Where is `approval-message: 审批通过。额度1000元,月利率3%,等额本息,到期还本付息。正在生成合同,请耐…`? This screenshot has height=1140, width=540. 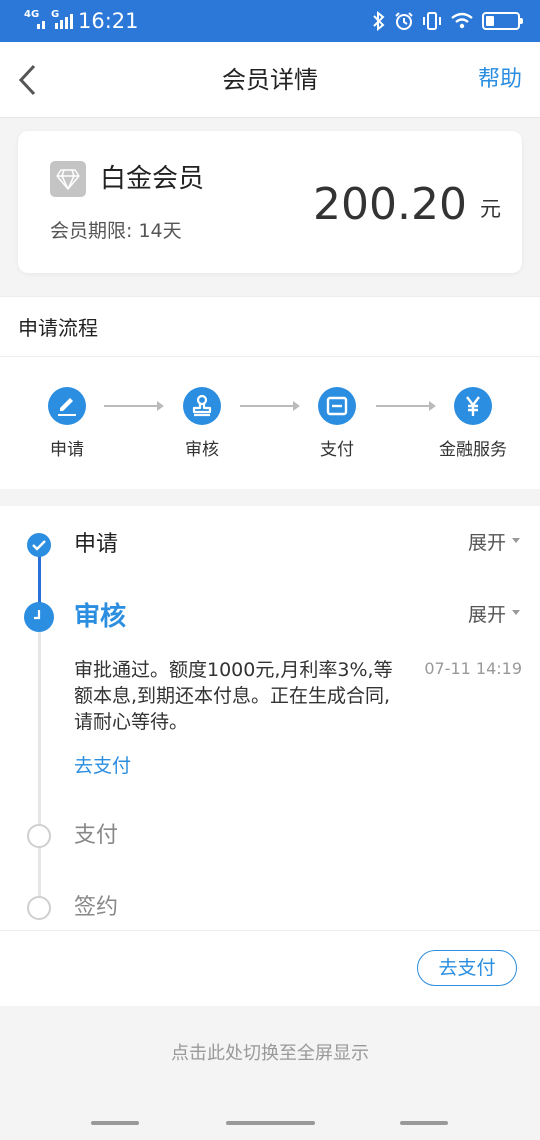 approval-message: 审批通过。额度1000元,月利率3%,等额本息,到期还本付息。正在生成合同,请耐… is located at coordinates (233, 696).